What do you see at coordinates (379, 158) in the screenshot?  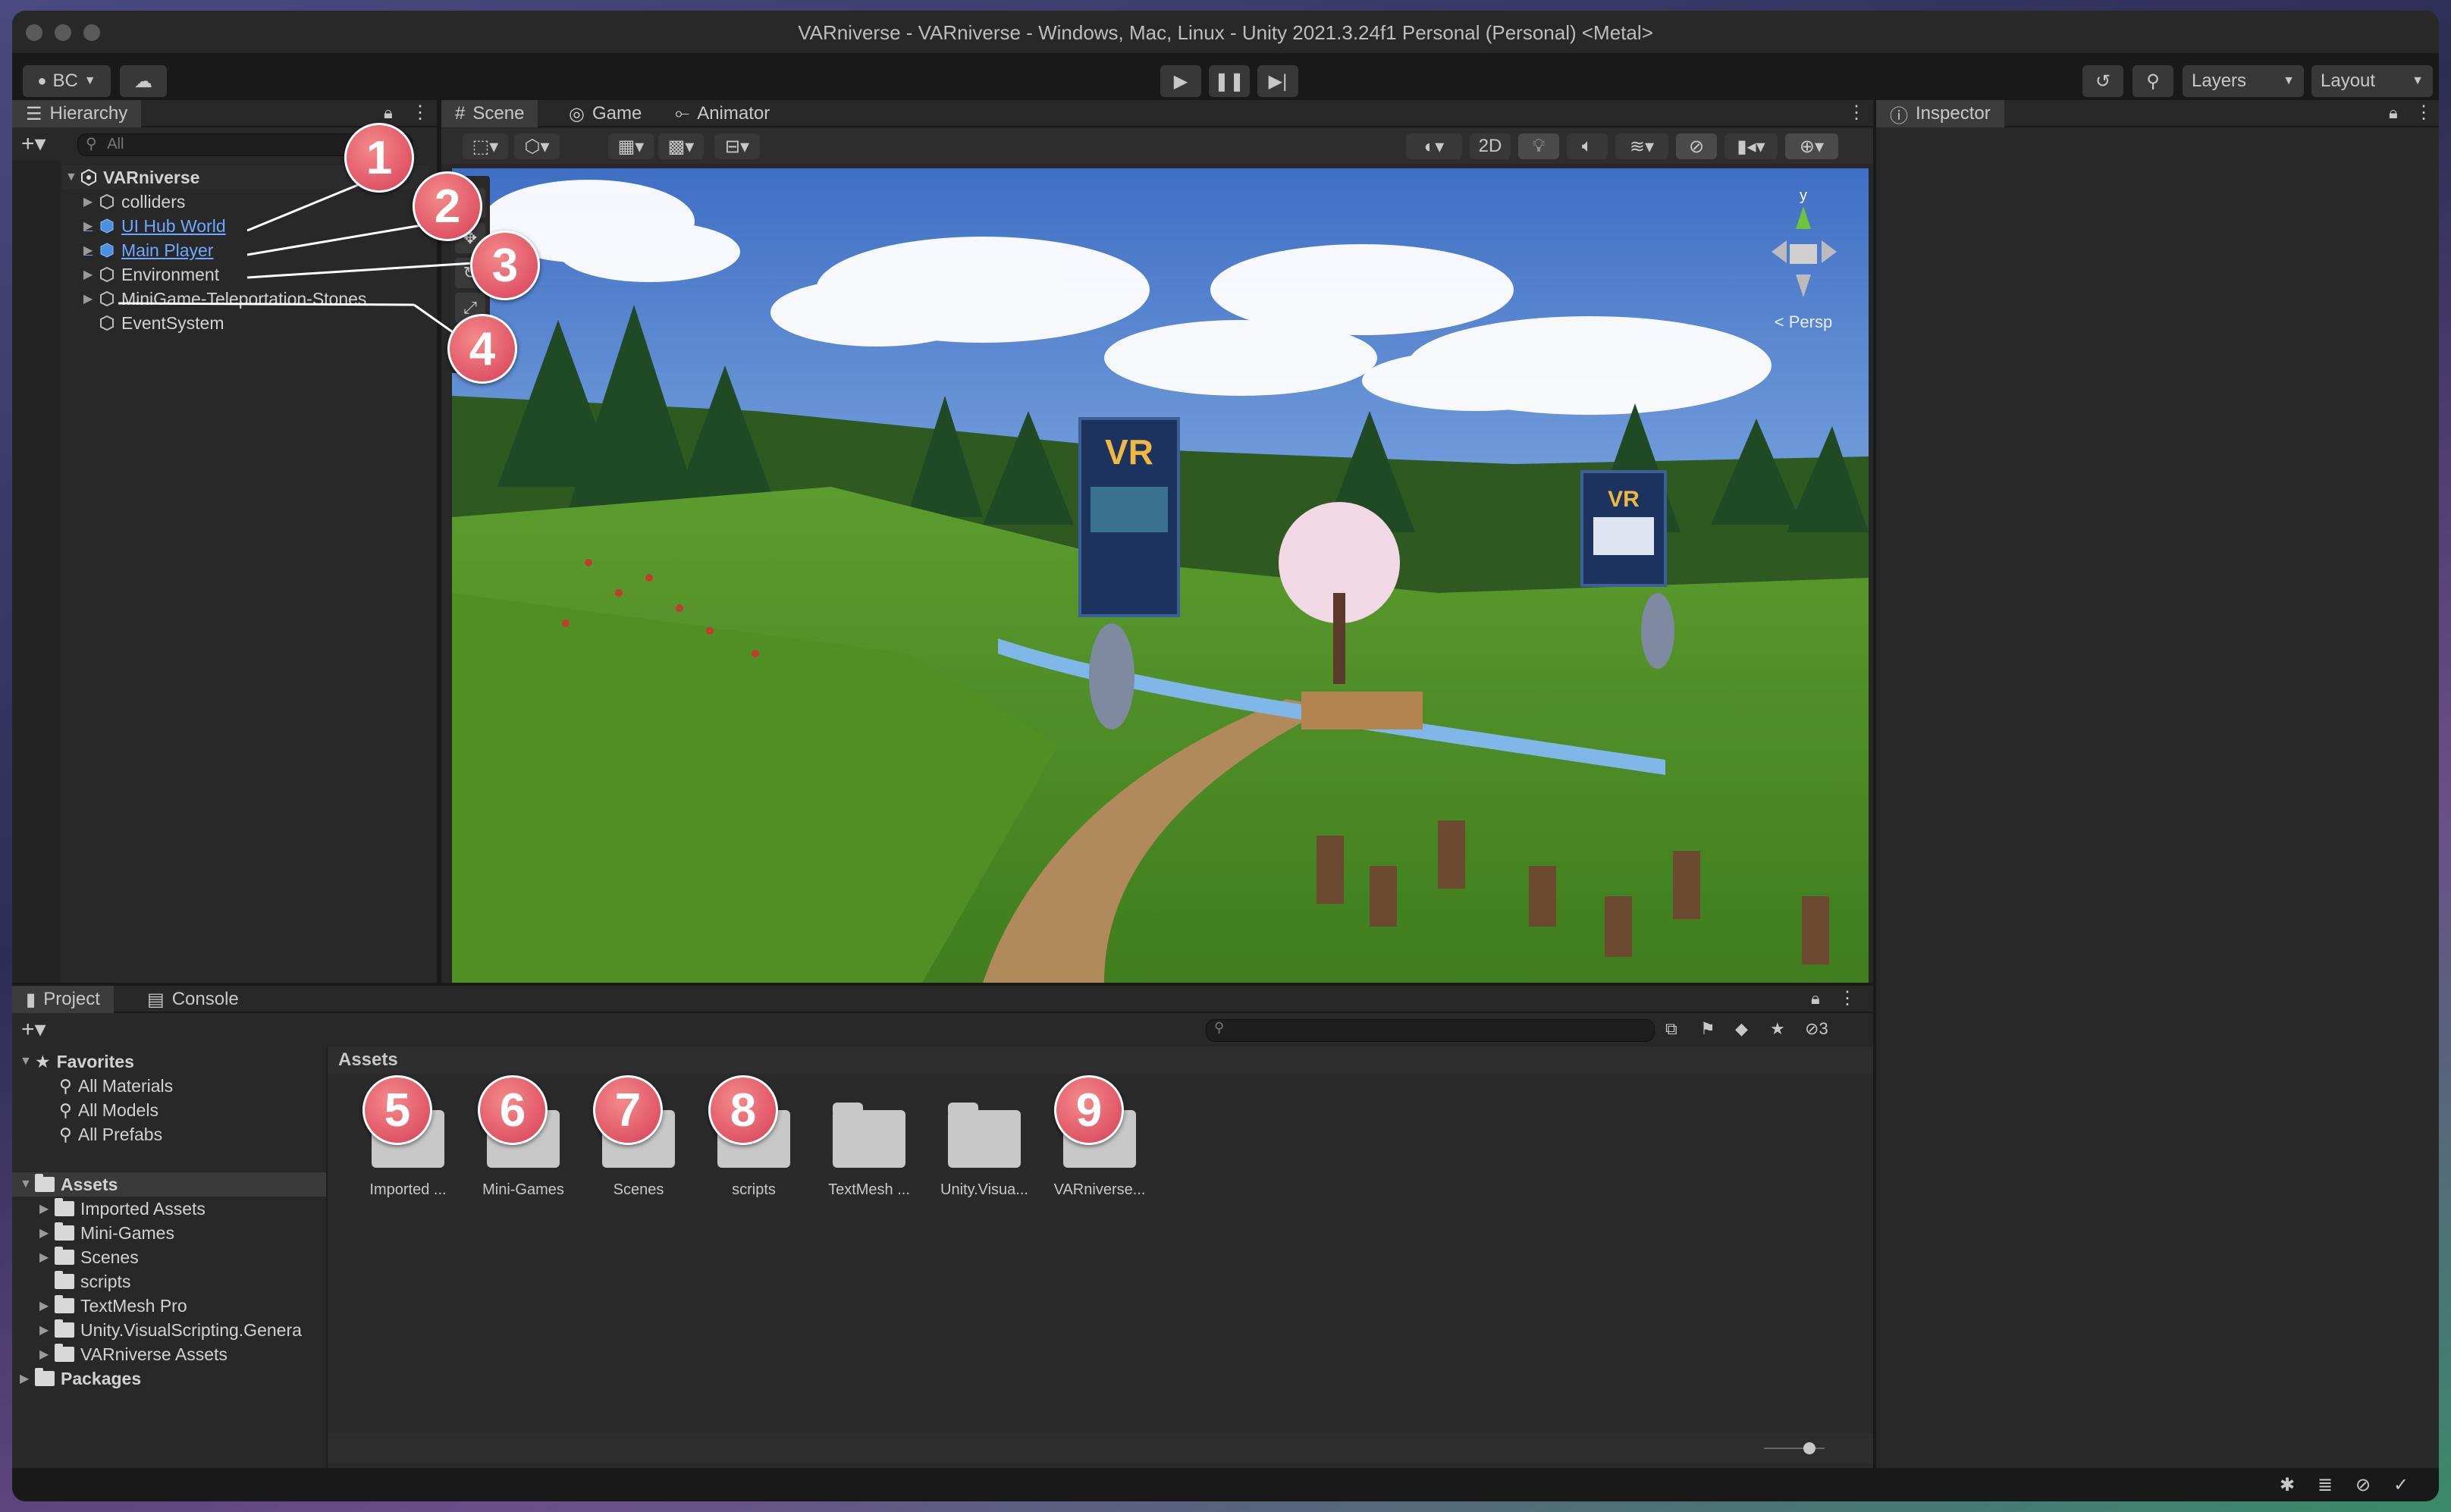 I see `annotation-badge-1: 1` at bounding box center [379, 158].